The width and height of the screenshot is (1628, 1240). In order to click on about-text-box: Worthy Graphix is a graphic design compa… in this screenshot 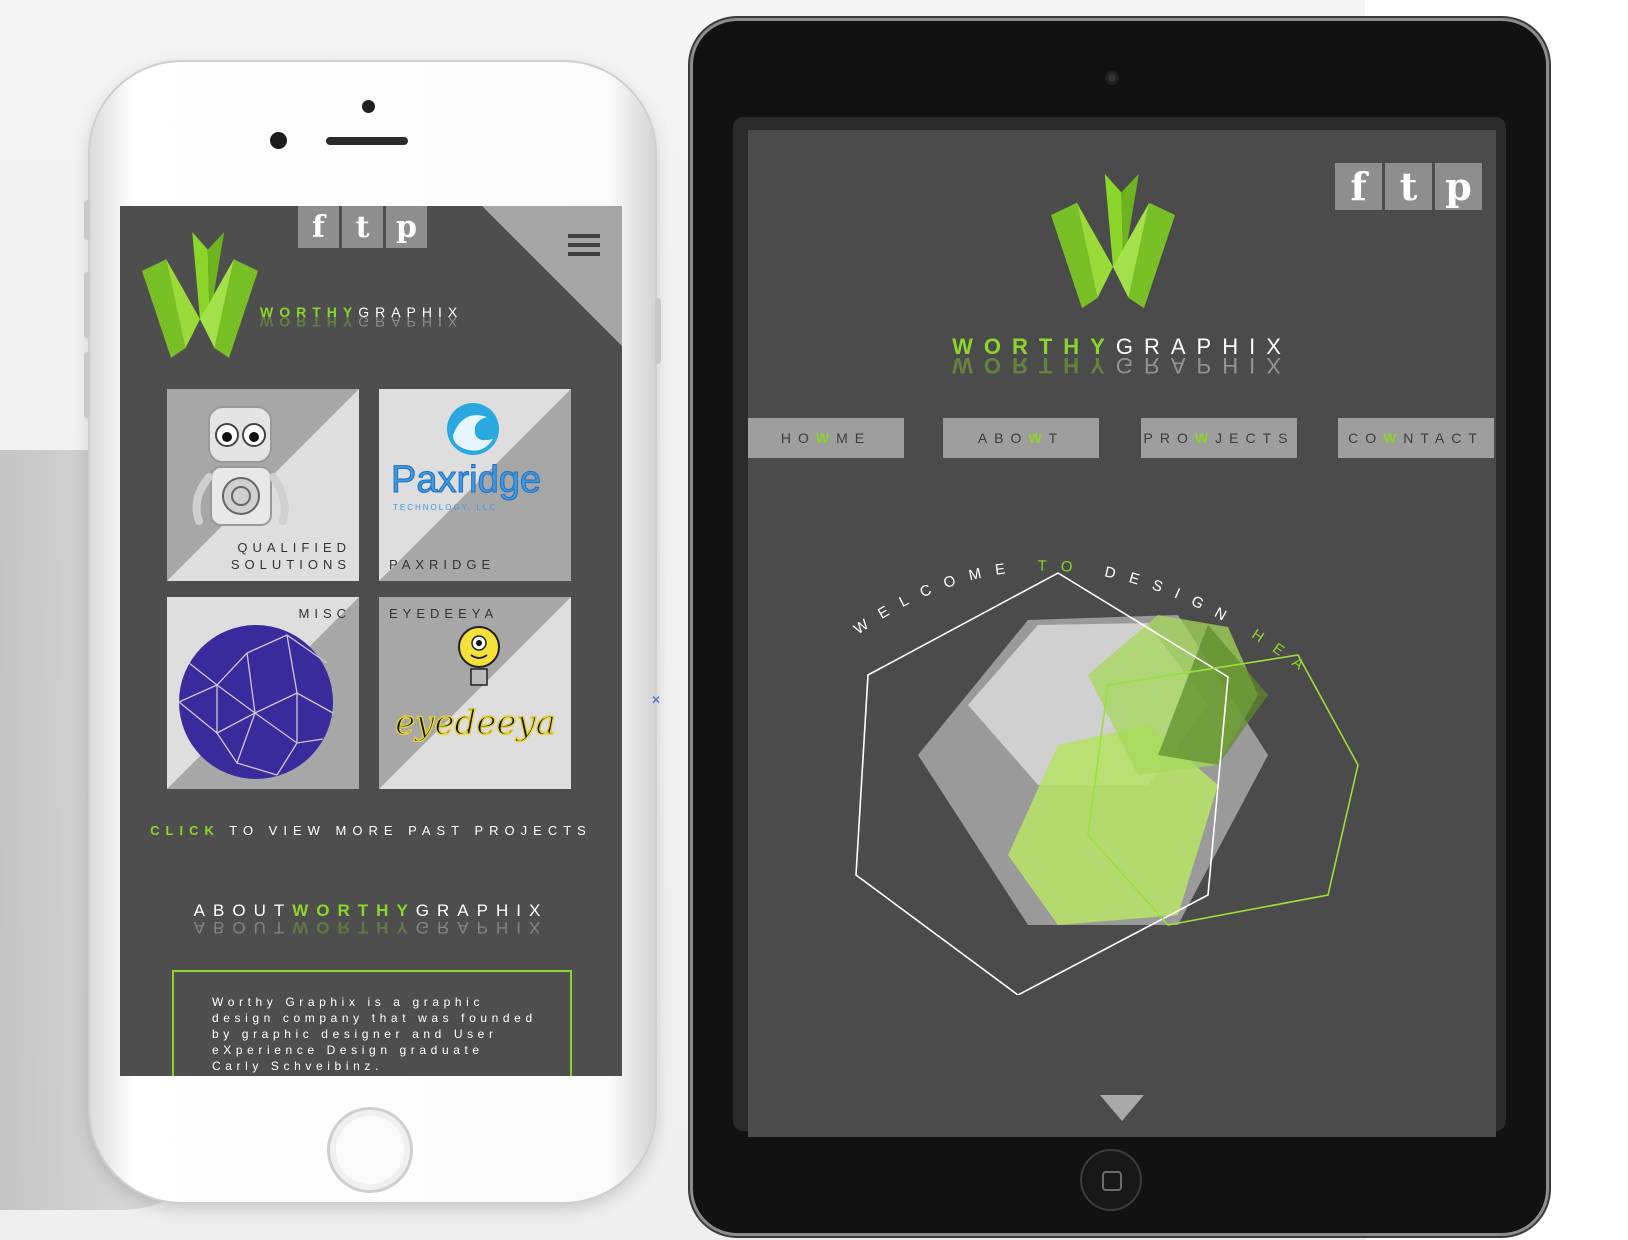, I will do `click(372, 1023)`.